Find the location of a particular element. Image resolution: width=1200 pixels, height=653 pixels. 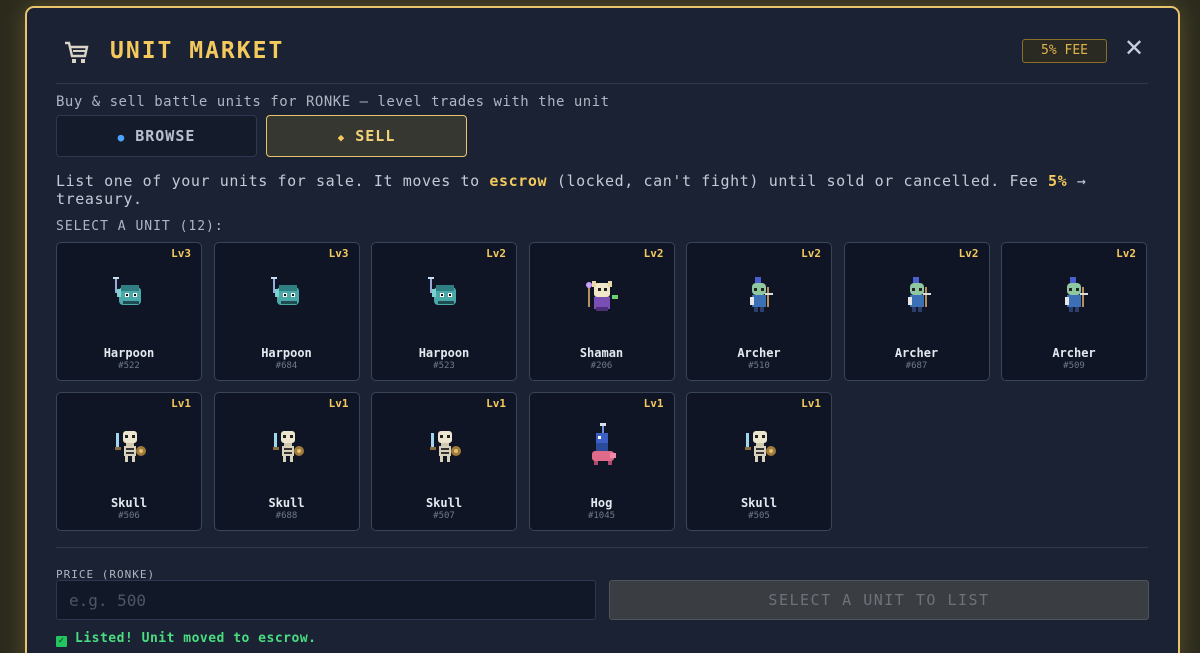

shaman-sprite is located at coordinates (602, 295).